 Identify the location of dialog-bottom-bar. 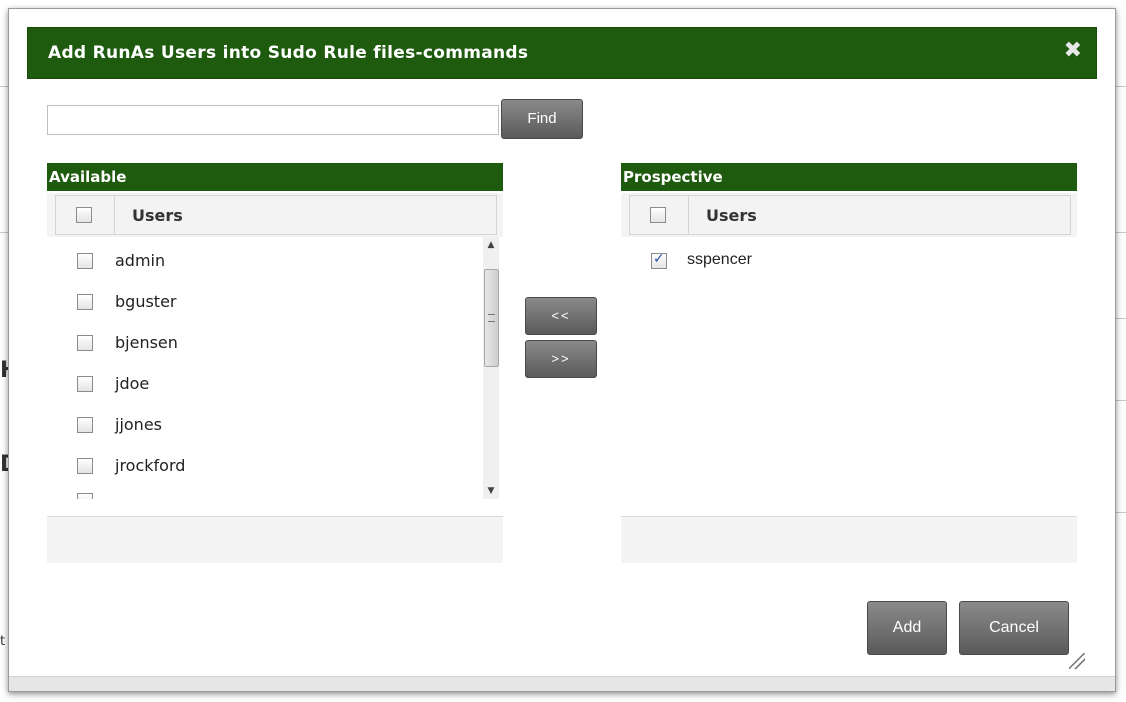
(562, 683).